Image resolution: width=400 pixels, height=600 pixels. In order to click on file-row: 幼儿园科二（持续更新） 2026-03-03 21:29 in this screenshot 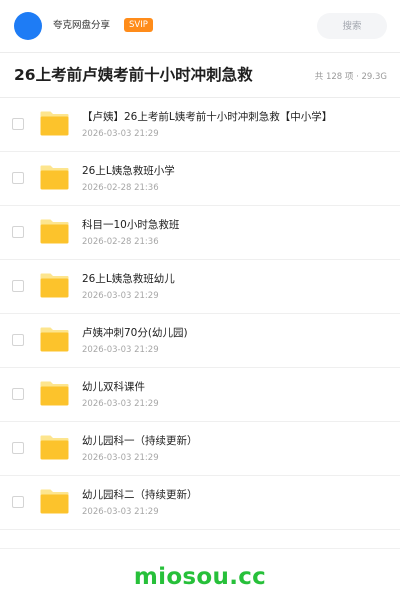, I will do `click(200, 503)`.